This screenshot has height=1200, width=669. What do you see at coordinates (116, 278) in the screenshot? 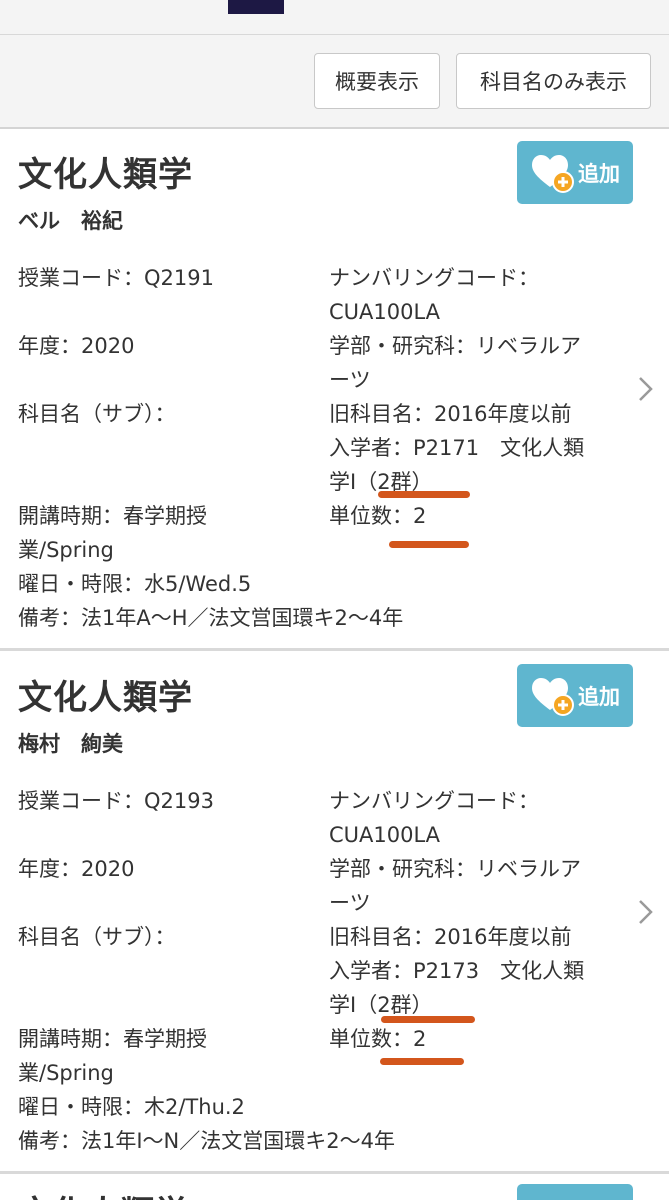
I see `class-code: 授業コード：Q2191` at bounding box center [116, 278].